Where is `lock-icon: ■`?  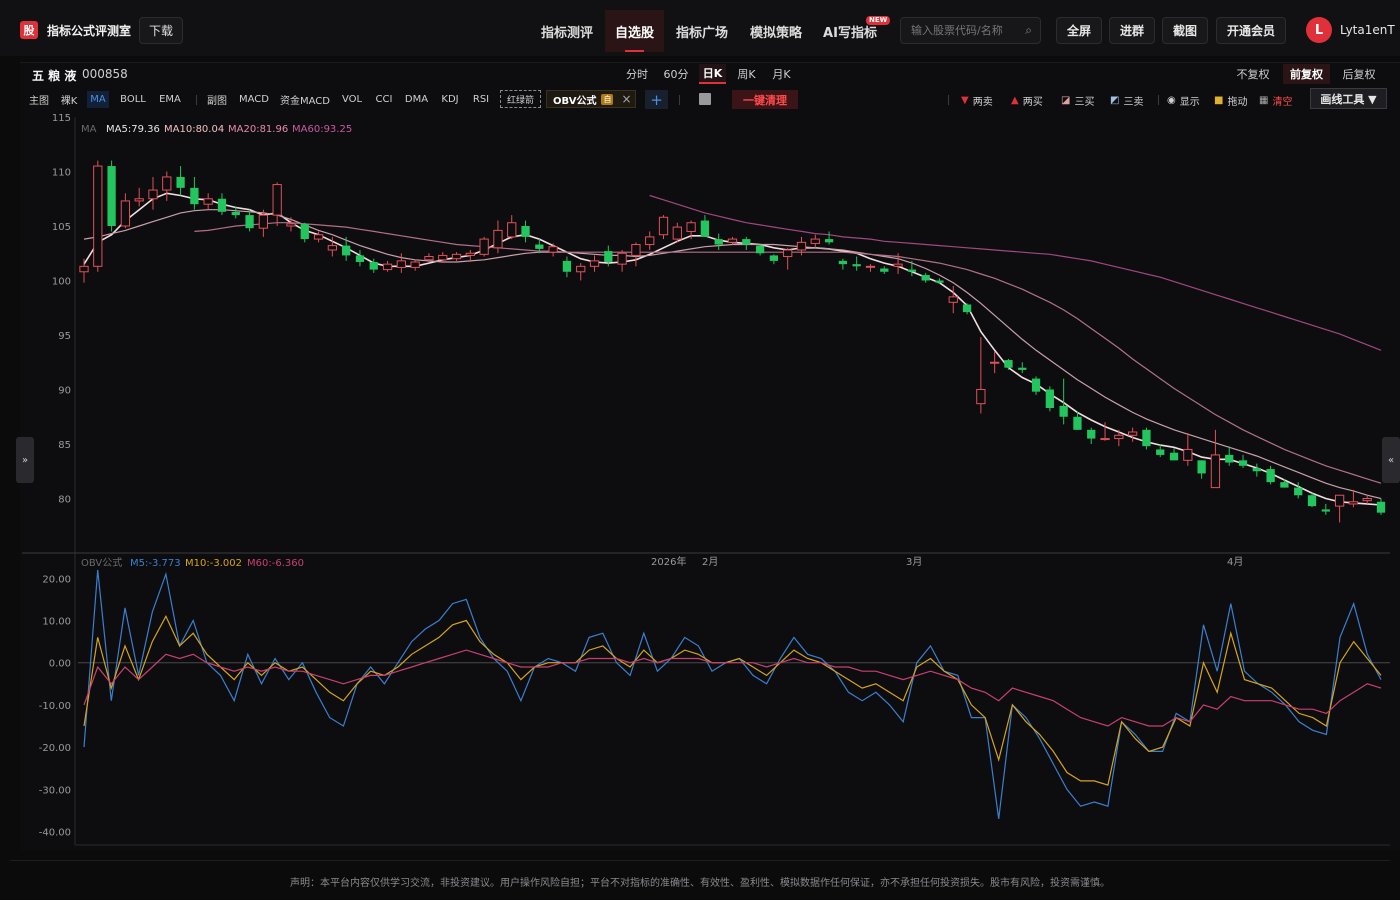 lock-icon: ■ is located at coordinates (1219, 100).